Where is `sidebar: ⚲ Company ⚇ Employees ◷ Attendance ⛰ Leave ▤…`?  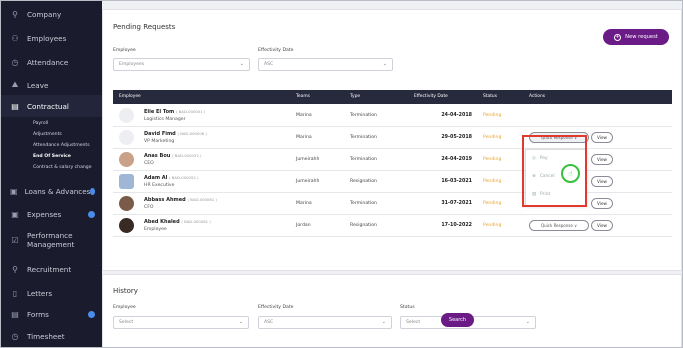 sidebar: ⚲ Company ⚇ Employees ◷ Attendance ⛰ Leave ▤… is located at coordinates (51, 174).